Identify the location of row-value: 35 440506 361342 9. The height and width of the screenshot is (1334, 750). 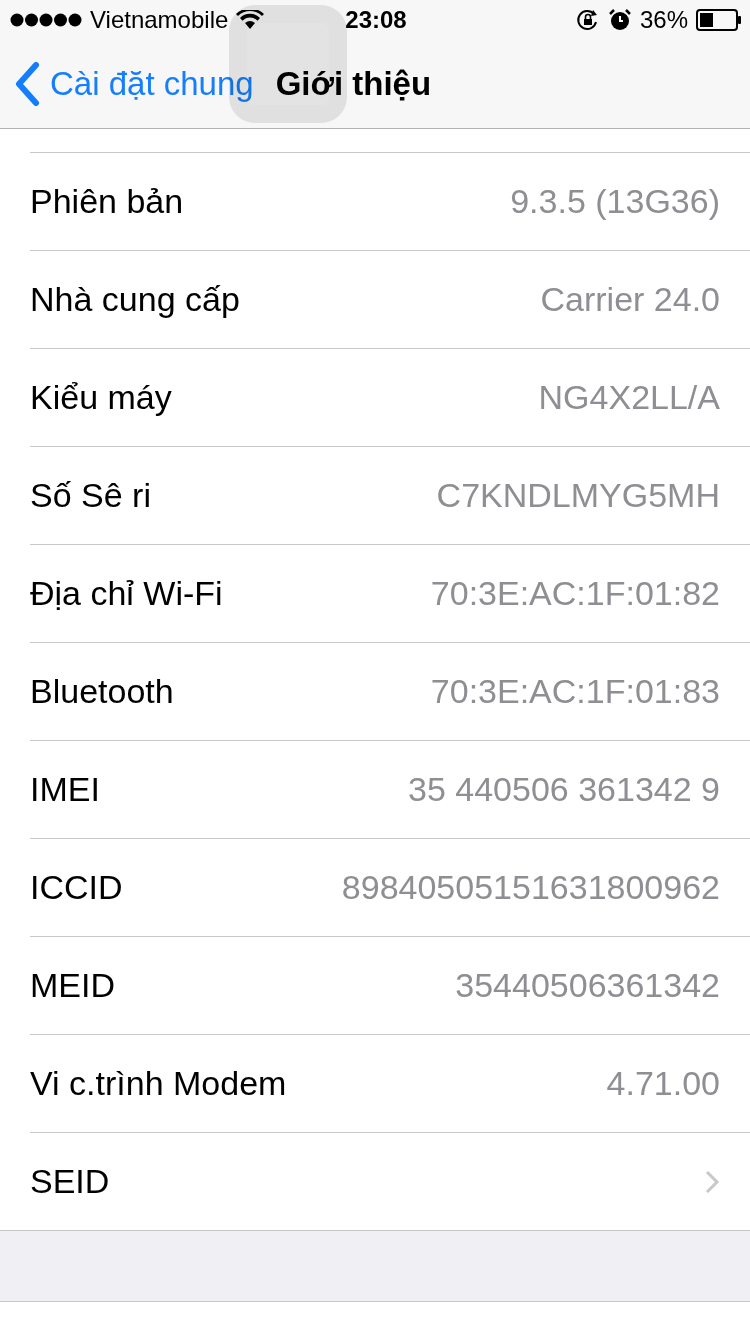
(564, 789).